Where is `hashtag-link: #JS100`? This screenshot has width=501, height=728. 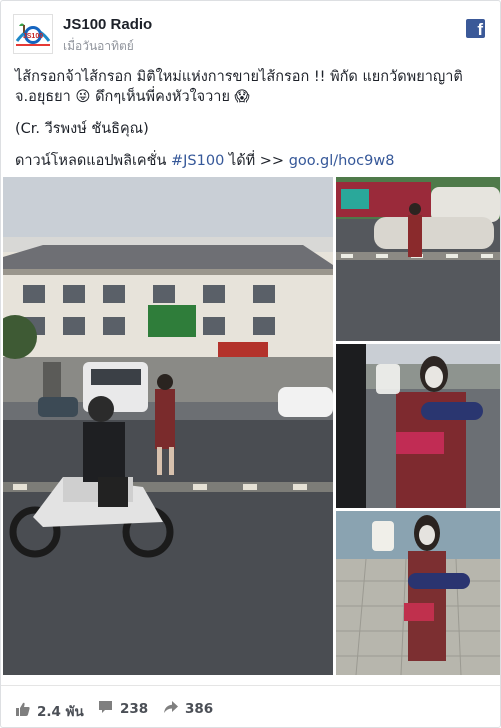 hashtag-link: #JS100 is located at coordinates (197, 161).